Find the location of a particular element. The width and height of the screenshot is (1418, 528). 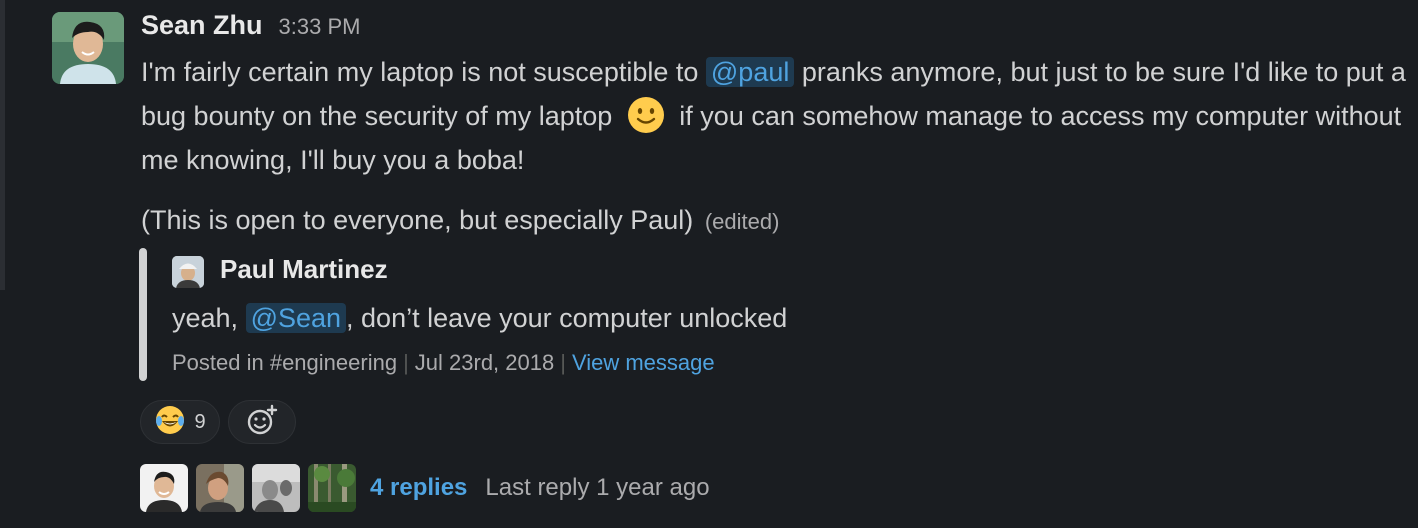

quote-bar is located at coordinates (143, 314).